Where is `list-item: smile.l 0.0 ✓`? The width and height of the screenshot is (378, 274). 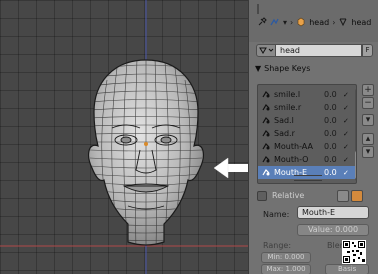 list-item: smile.l 0.0 ✓ is located at coordinates (307, 94).